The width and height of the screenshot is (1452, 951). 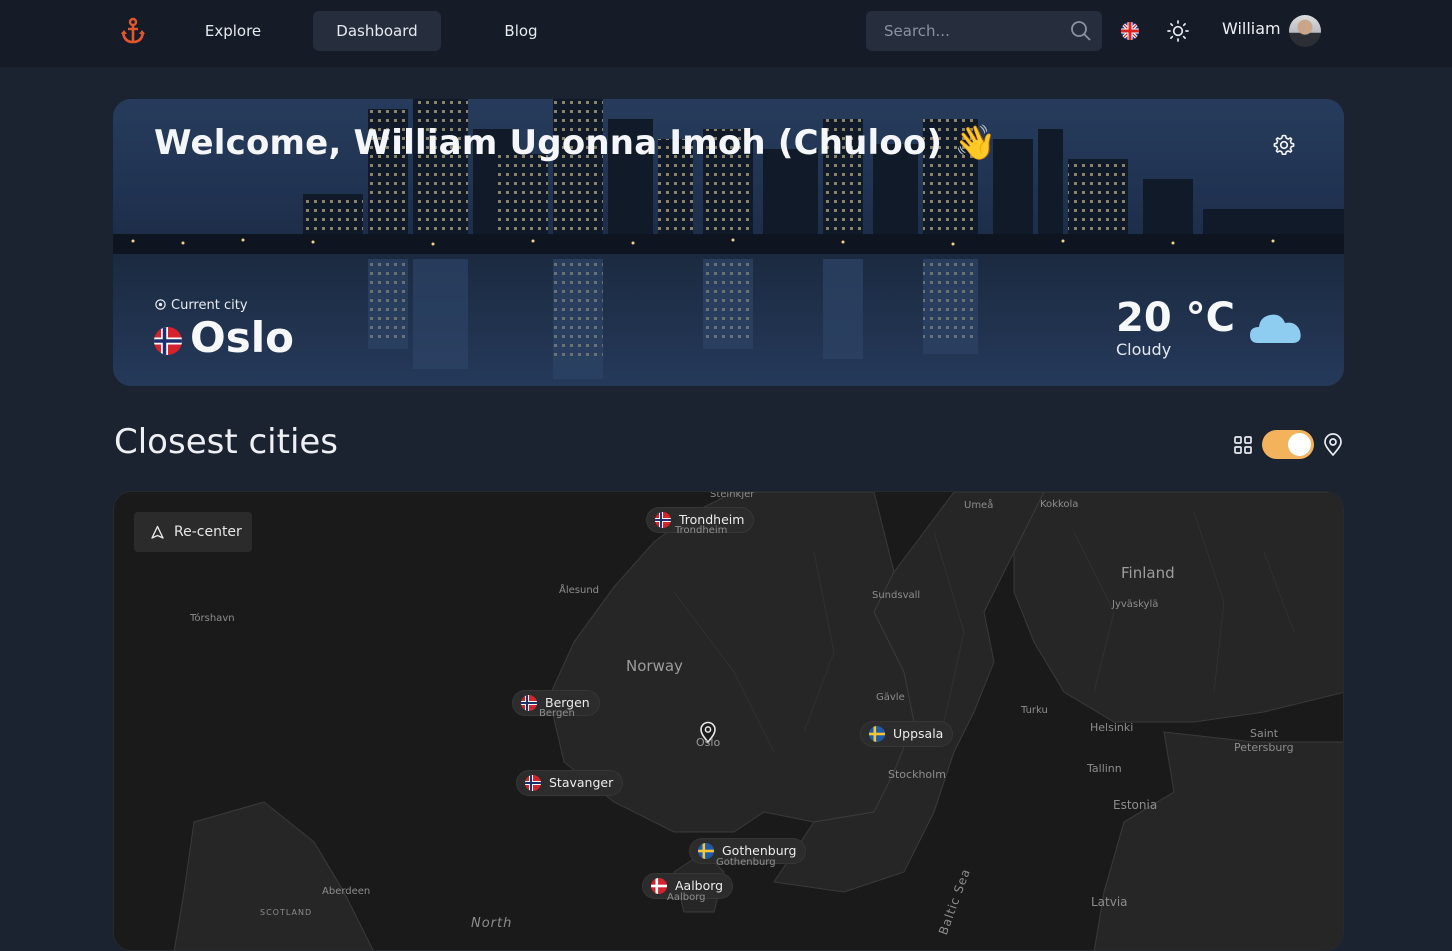 I want to click on map-label-latvia: Latvia, so click(x=1109, y=902).